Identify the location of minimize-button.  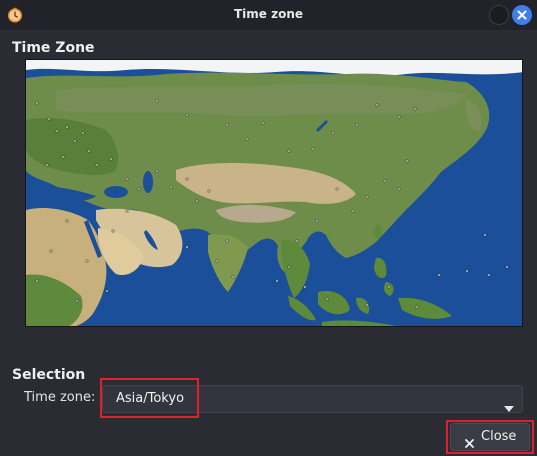
(499, 15).